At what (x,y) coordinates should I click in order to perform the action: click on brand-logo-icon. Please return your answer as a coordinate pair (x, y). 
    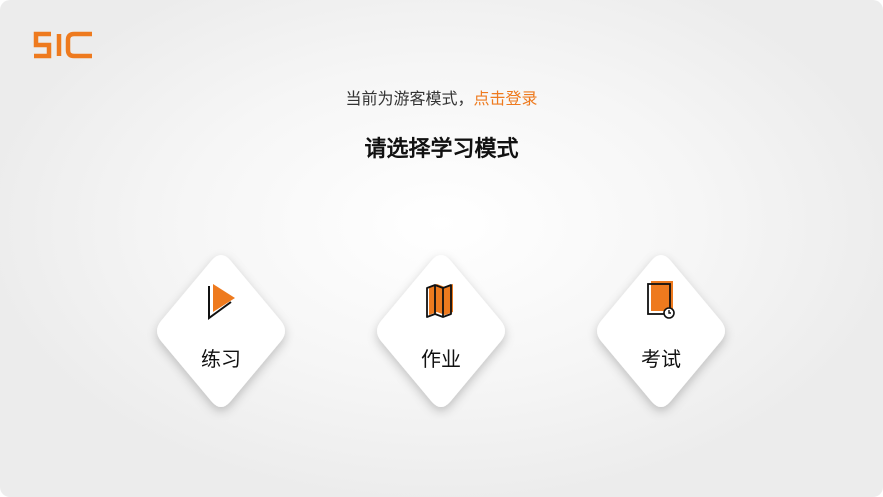
    Looking at the image, I should click on (62, 45).